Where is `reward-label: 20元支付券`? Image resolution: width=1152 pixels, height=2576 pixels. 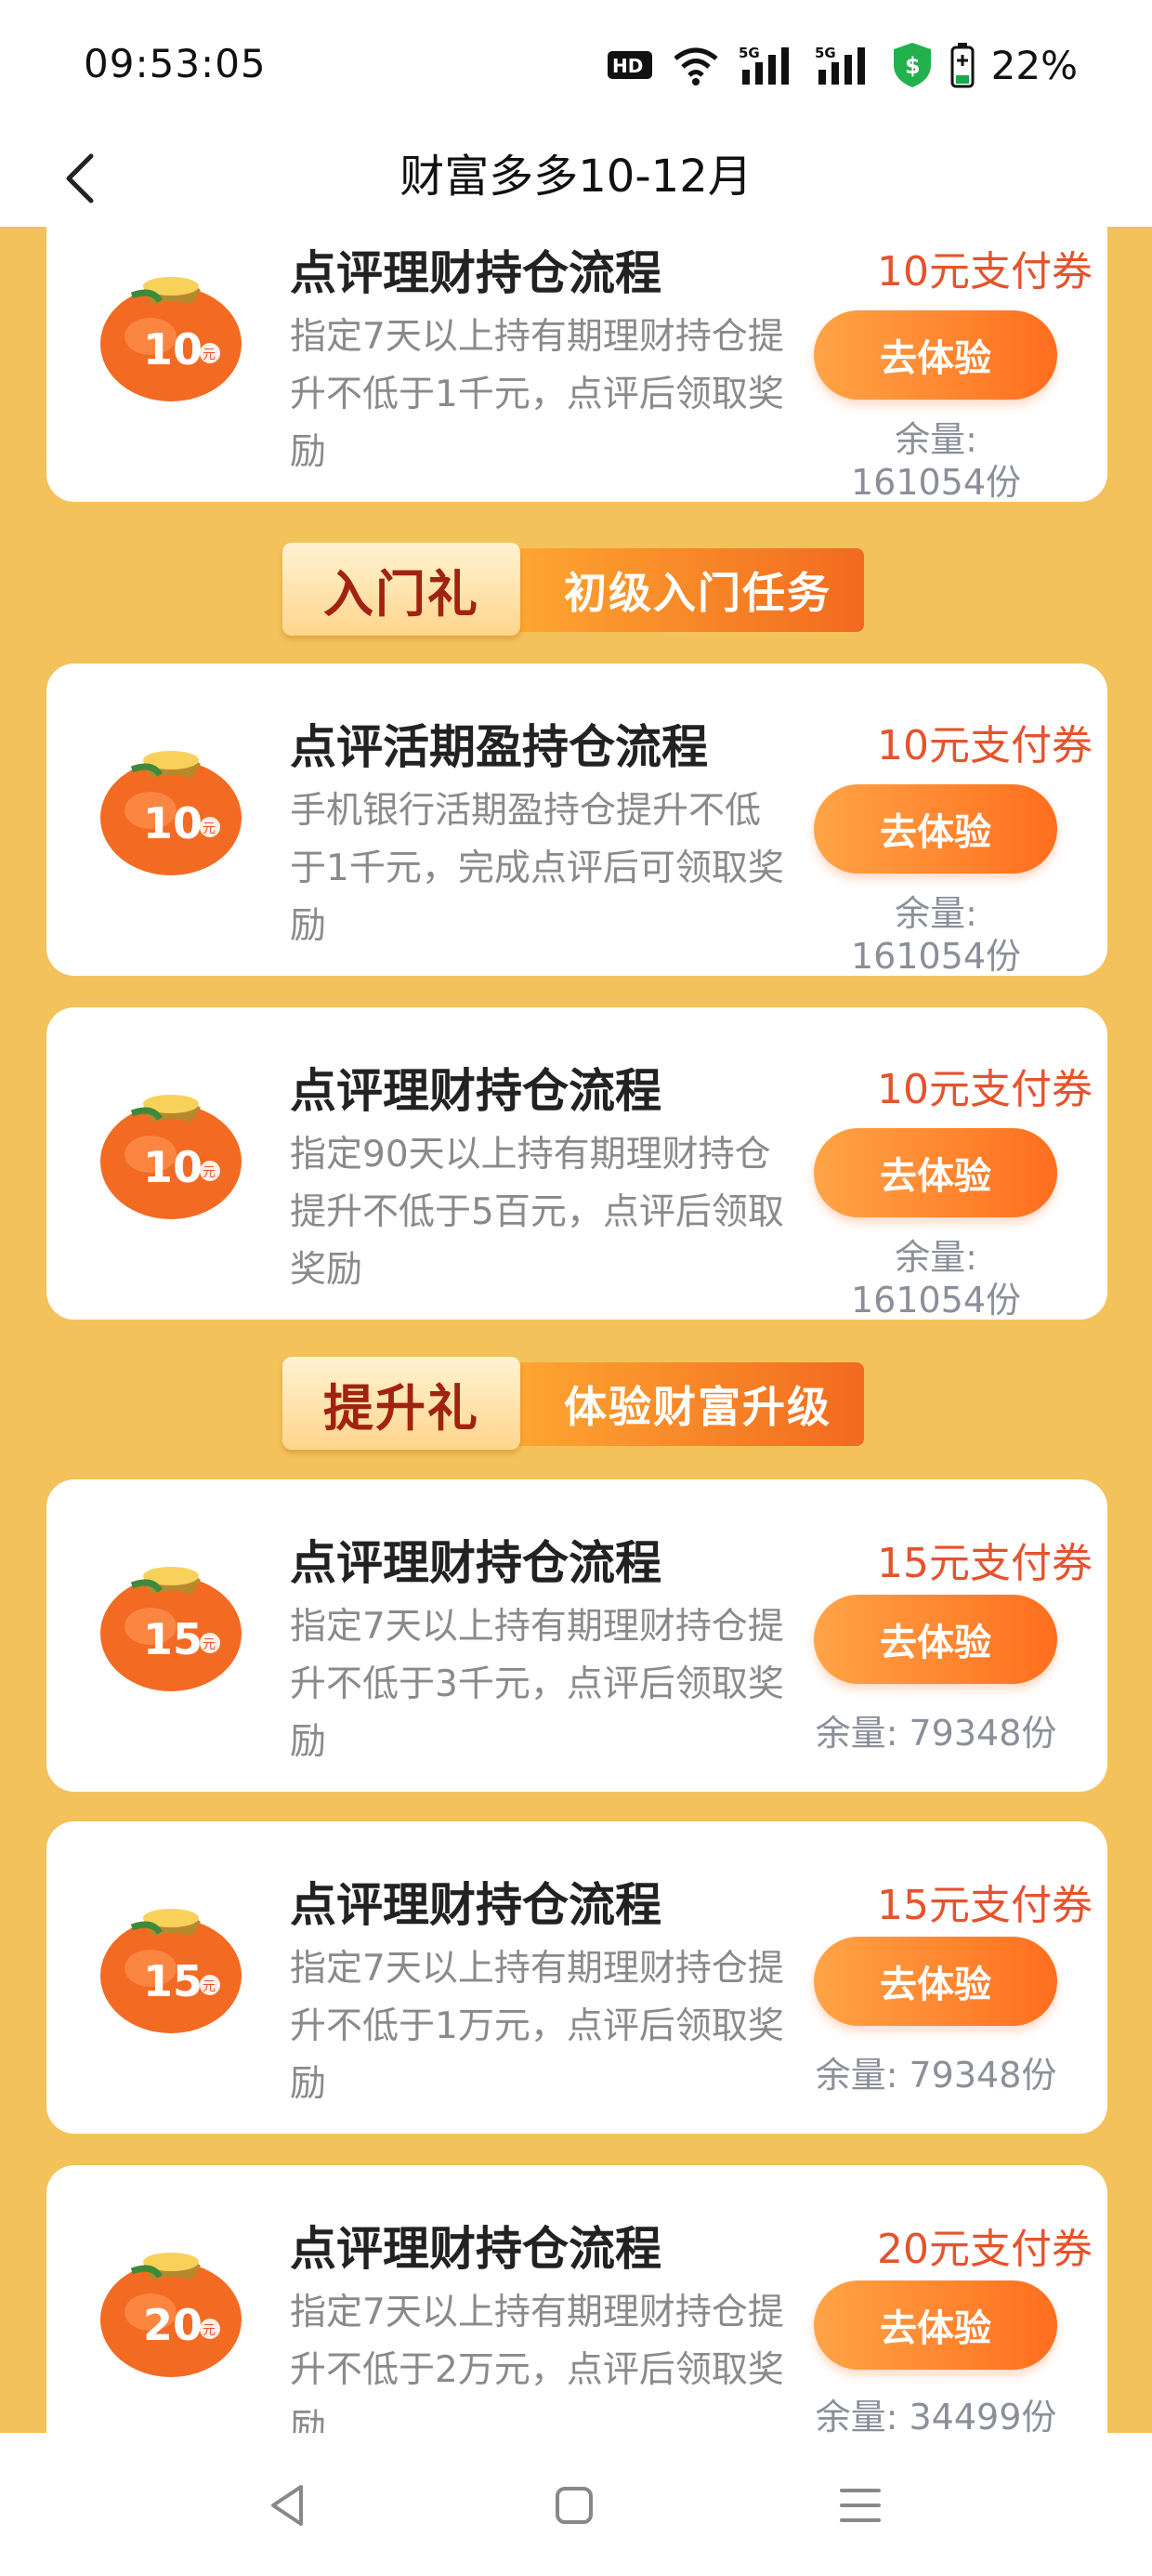 reward-label: 20元支付券 is located at coordinates (985, 2249).